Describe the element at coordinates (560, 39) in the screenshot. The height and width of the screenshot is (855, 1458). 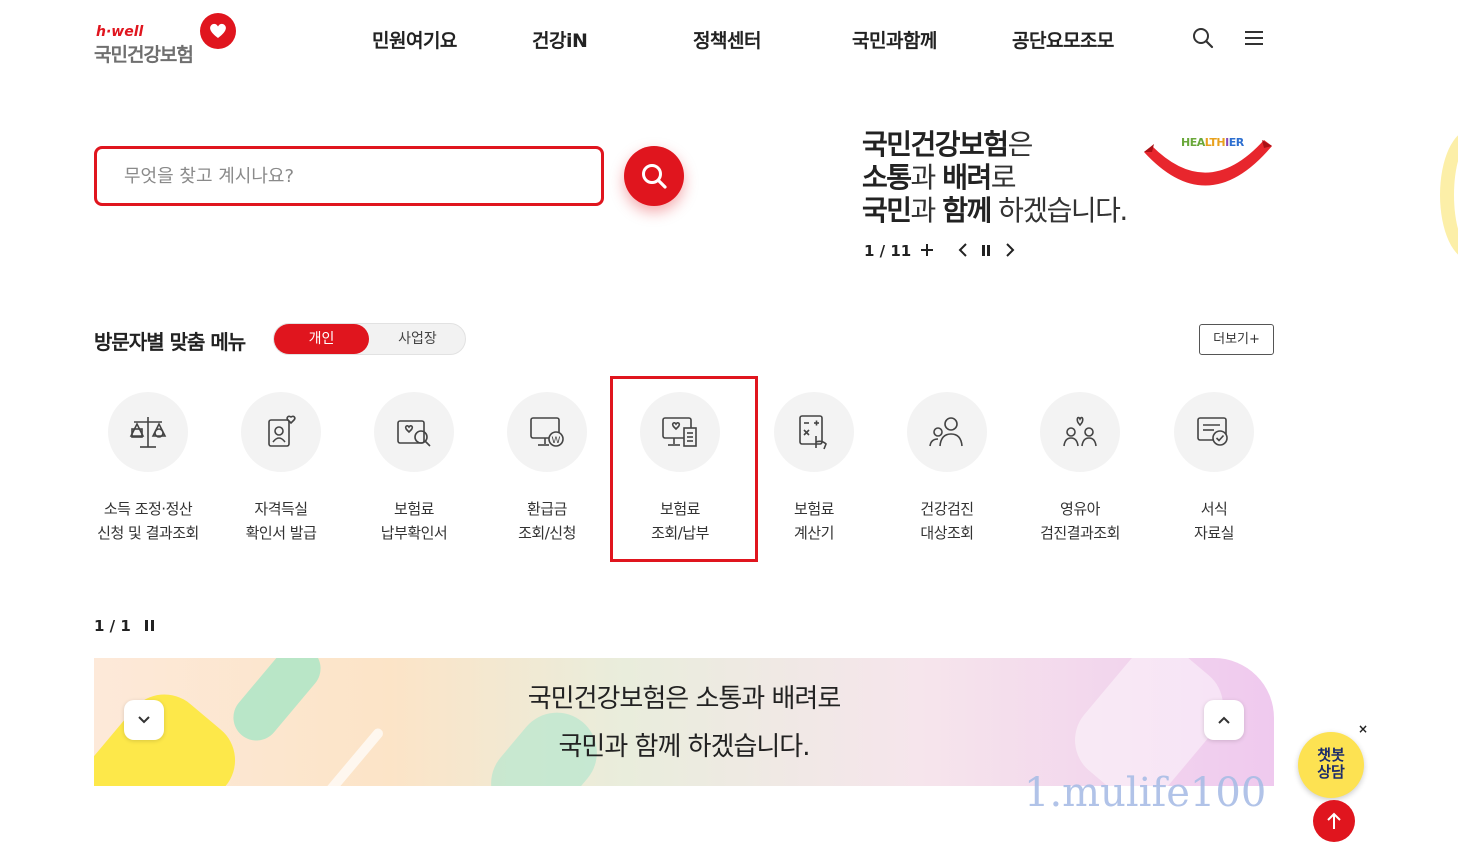
I see `nav-item-health-in: 건강iN` at that location.